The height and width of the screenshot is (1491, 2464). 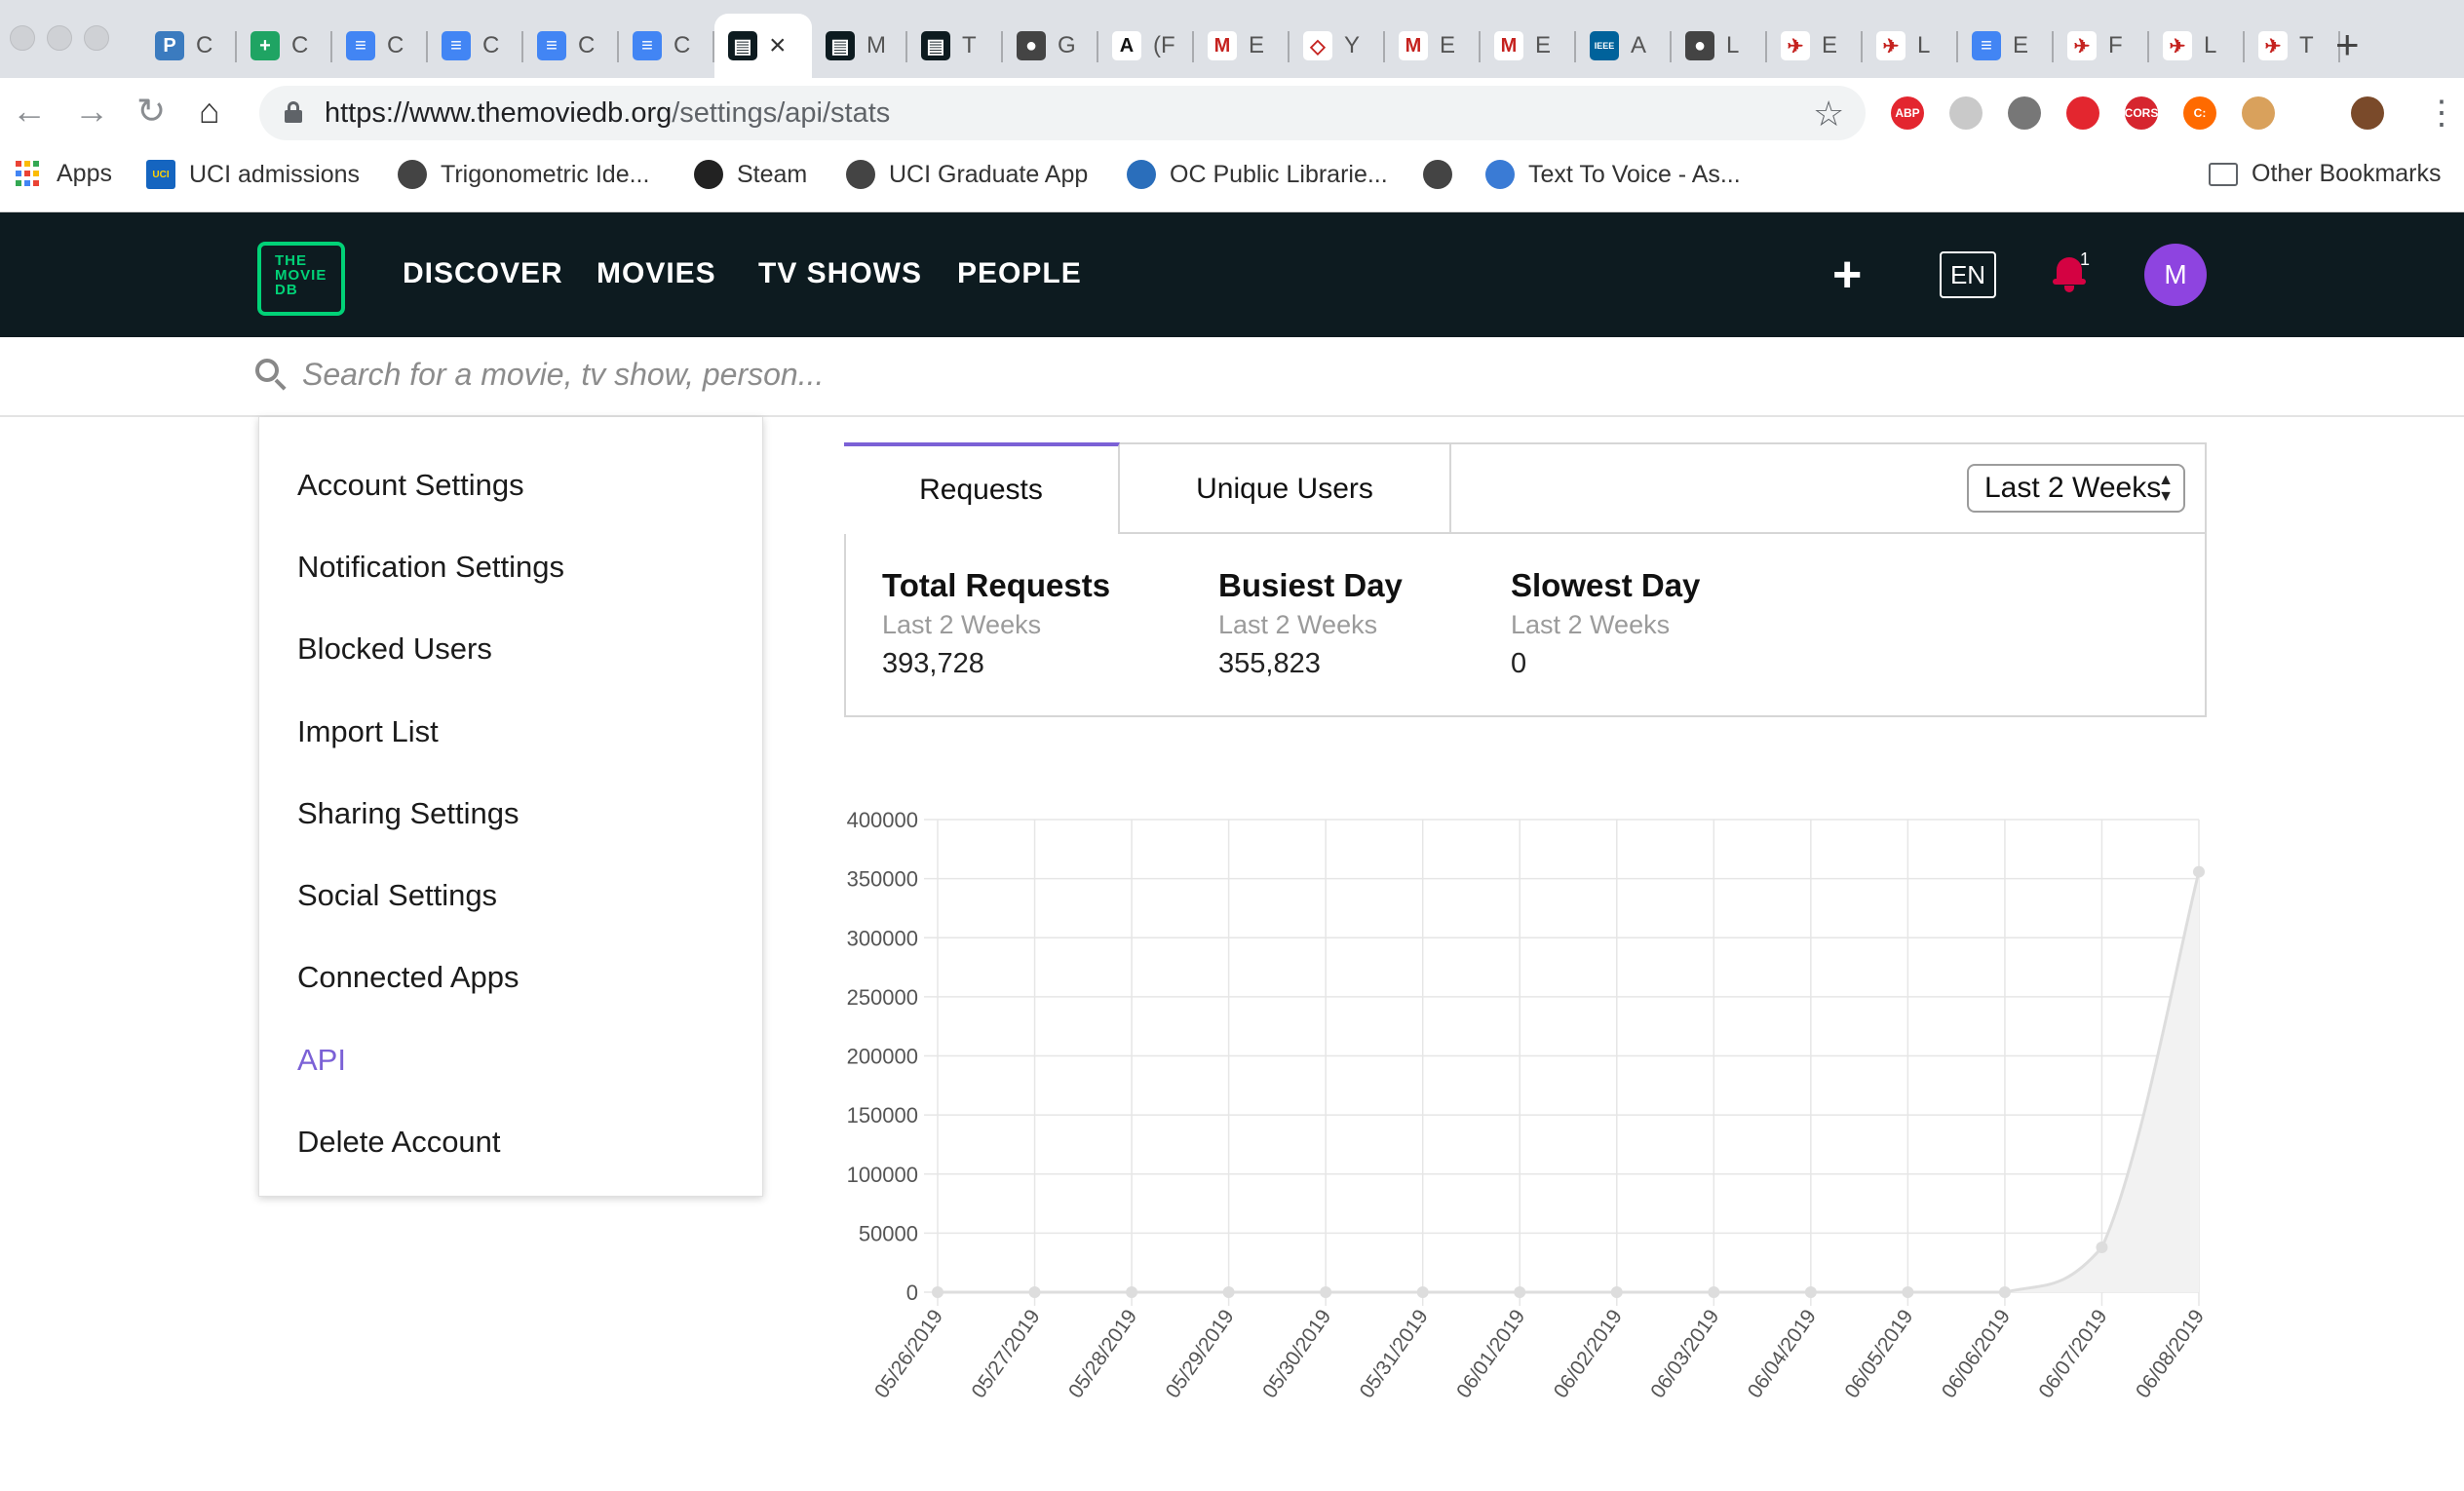 I want to click on nav-discover: DISCOVER, so click(x=483, y=273).